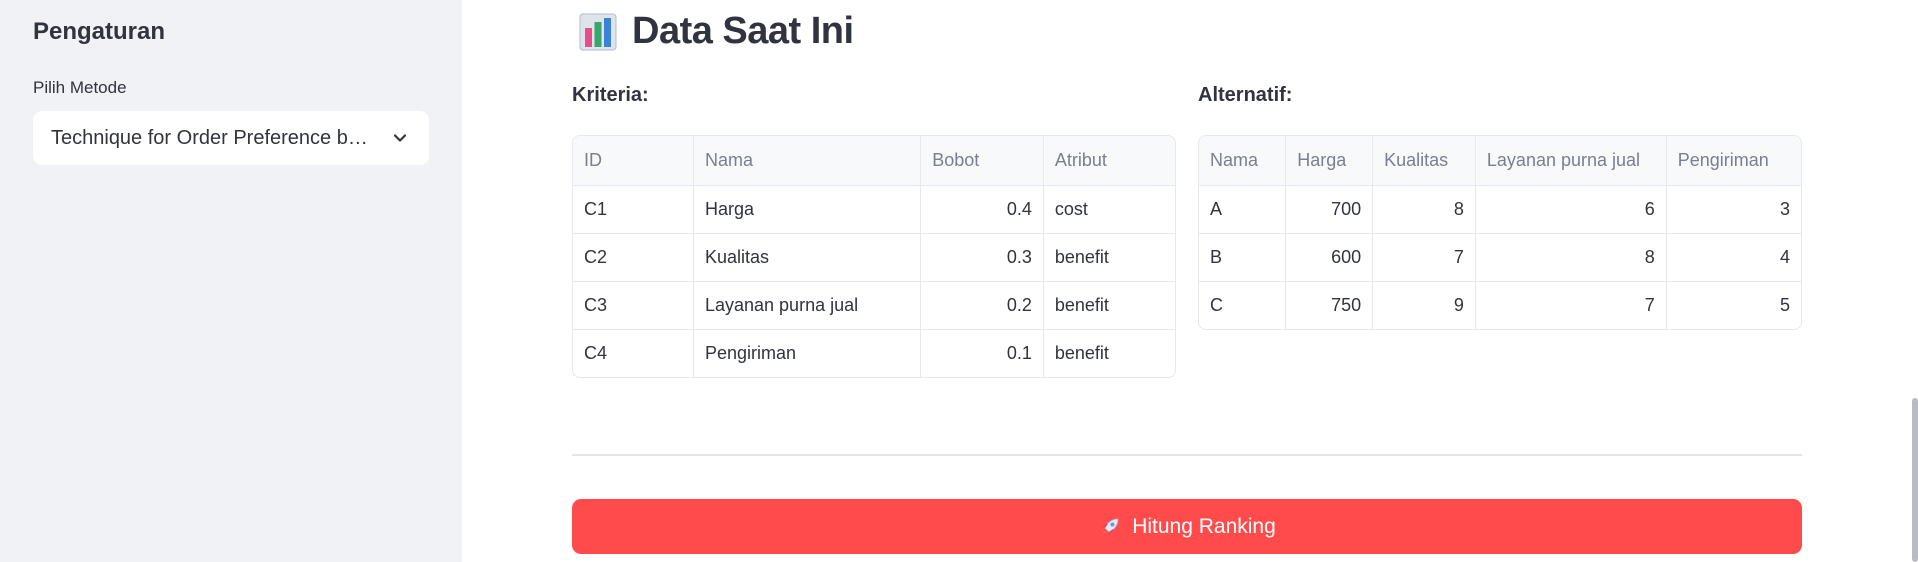 This screenshot has height=562, width=1918. What do you see at coordinates (598, 31) in the screenshot?
I see `bar-chart-icon` at bounding box center [598, 31].